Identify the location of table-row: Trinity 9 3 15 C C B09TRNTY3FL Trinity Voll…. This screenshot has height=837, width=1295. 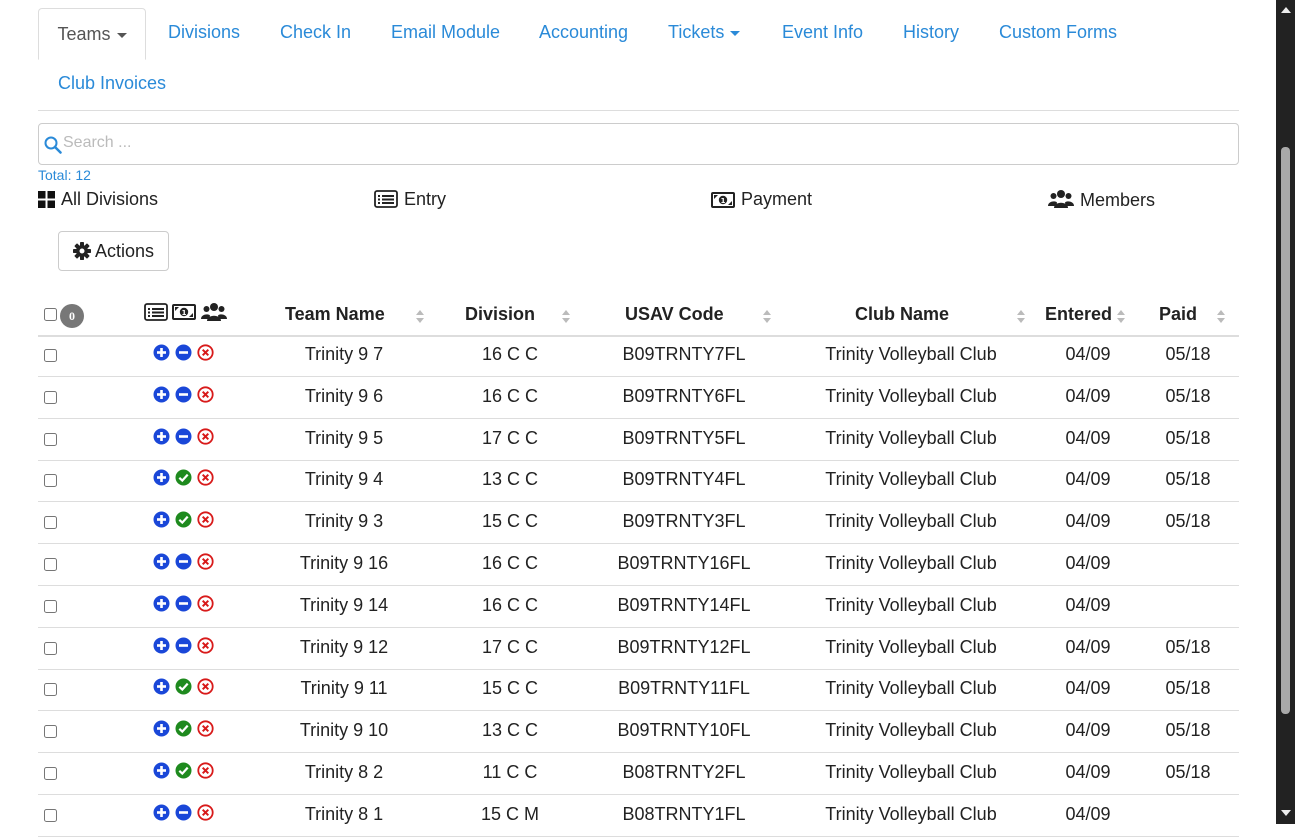
(638, 523).